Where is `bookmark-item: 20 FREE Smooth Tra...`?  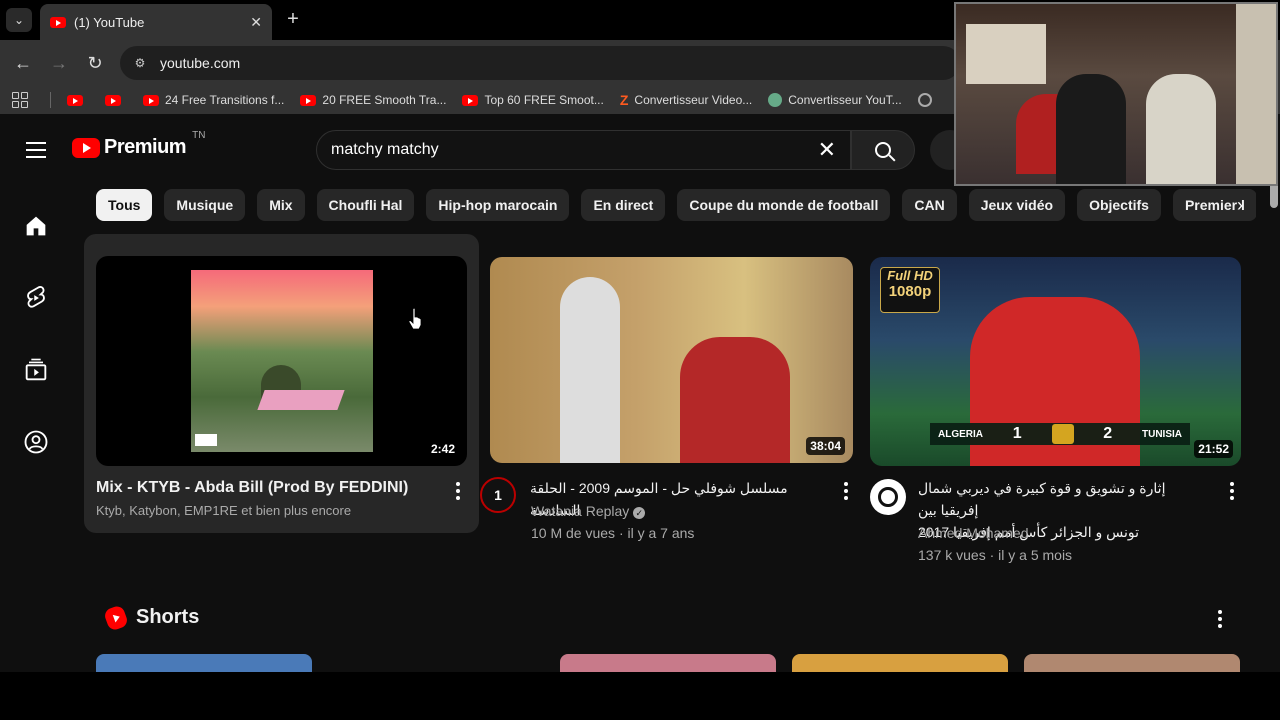 bookmark-item: 20 FREE Smooth Tra... is located at coordinates (373, 100).